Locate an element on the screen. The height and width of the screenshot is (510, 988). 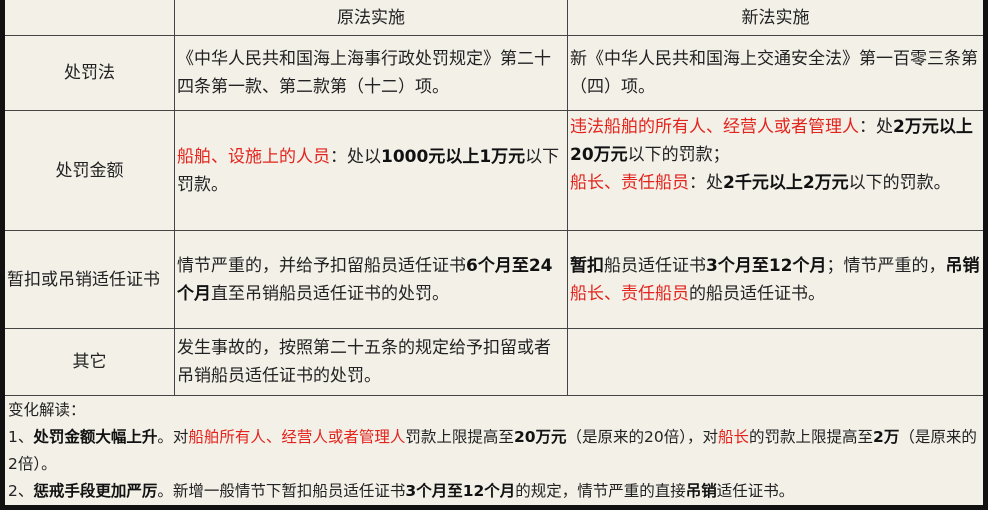
plain-text: 的规定，情节严重的直接 is located at coordinates (600, 491).